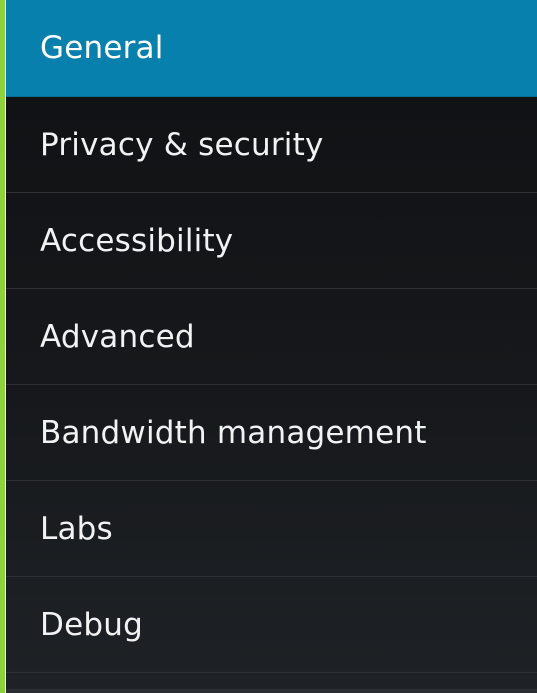  Describe the element at coordinates (2, 346) in the screenshot. I see `left-edge-accent` at that location.